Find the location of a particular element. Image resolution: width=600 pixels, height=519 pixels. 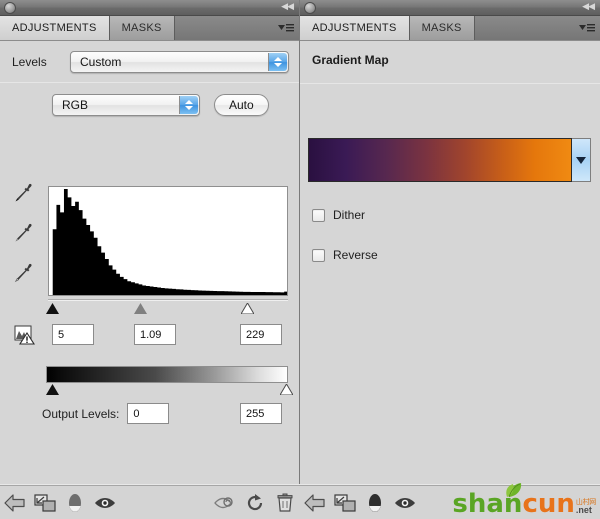

input-black-field: 5 is located at coordinates (73, 334).